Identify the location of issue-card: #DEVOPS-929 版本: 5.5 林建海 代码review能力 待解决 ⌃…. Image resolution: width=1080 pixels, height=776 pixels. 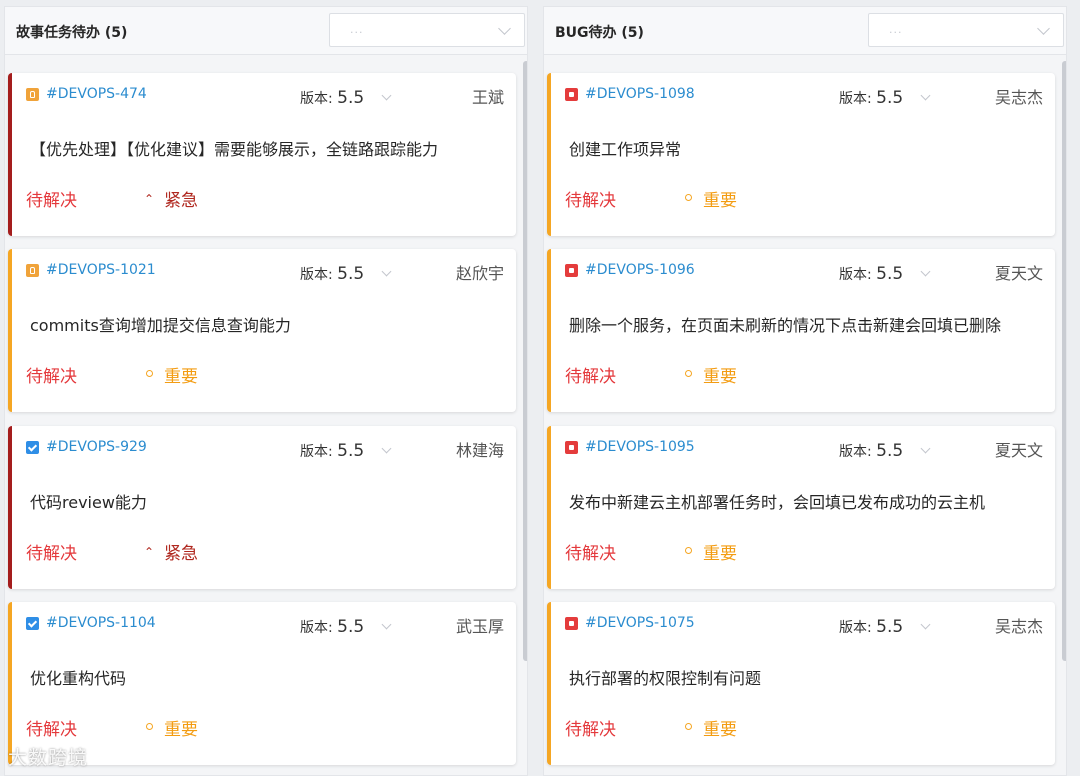
(262, 507).